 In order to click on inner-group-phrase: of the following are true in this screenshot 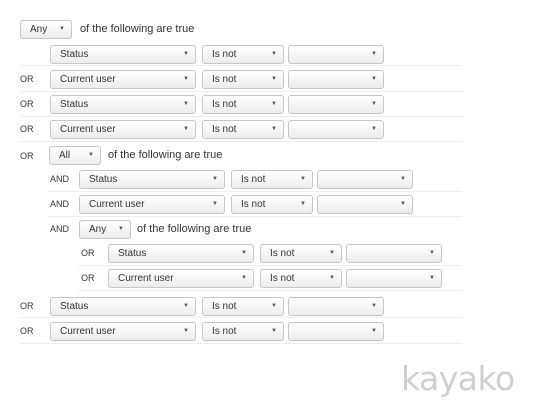, I will do `click(194, 229)`.